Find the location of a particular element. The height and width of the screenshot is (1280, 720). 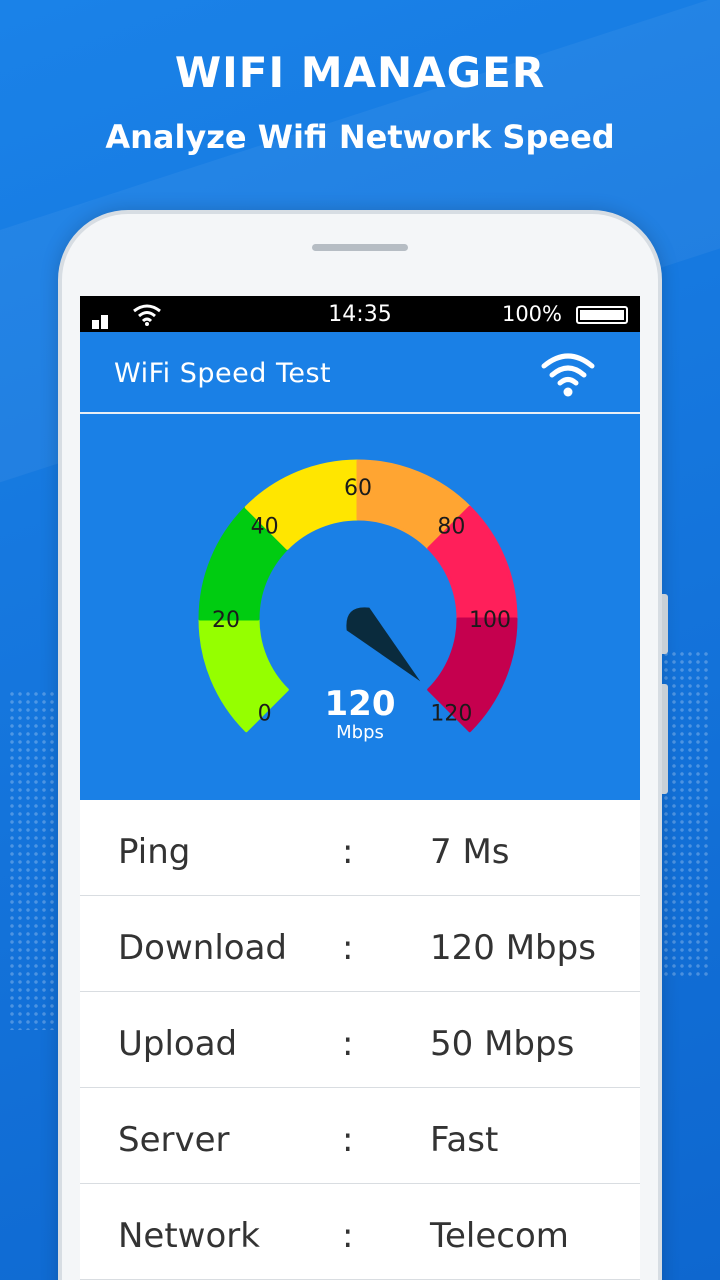

stat-row-upload: Upload : 50 Mbps is located at coordinates (360, 1040).